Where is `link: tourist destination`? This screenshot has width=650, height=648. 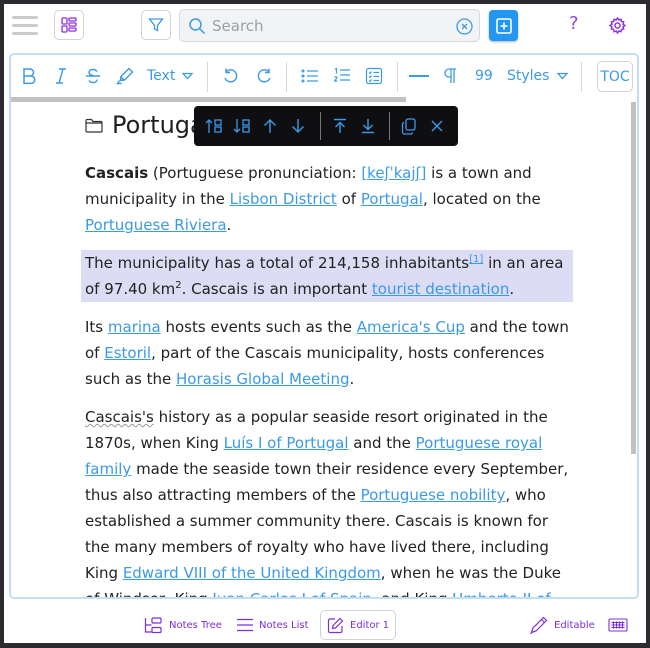
link: tourist destination is located at coordinates (440, 289).